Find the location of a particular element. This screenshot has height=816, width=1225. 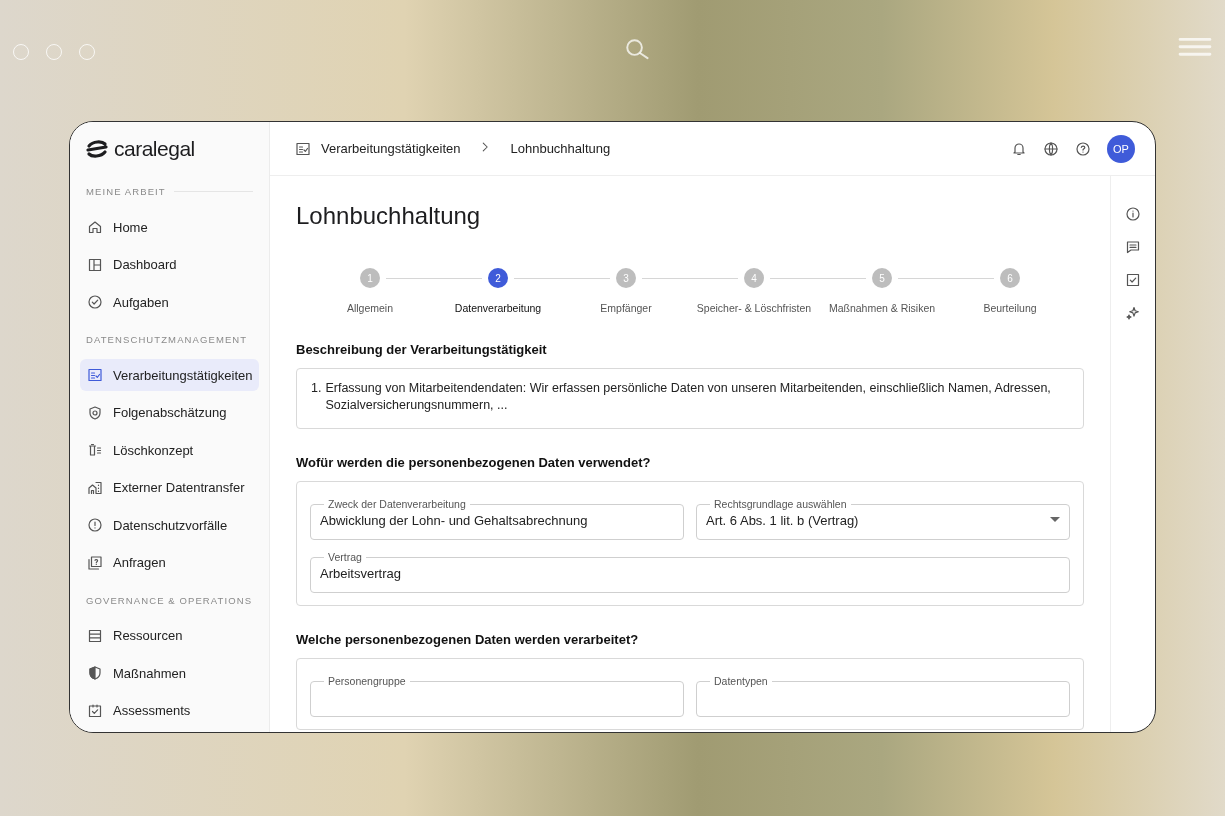

page-title: Lohnbuchhaltung is located at coordinates (389, 216).